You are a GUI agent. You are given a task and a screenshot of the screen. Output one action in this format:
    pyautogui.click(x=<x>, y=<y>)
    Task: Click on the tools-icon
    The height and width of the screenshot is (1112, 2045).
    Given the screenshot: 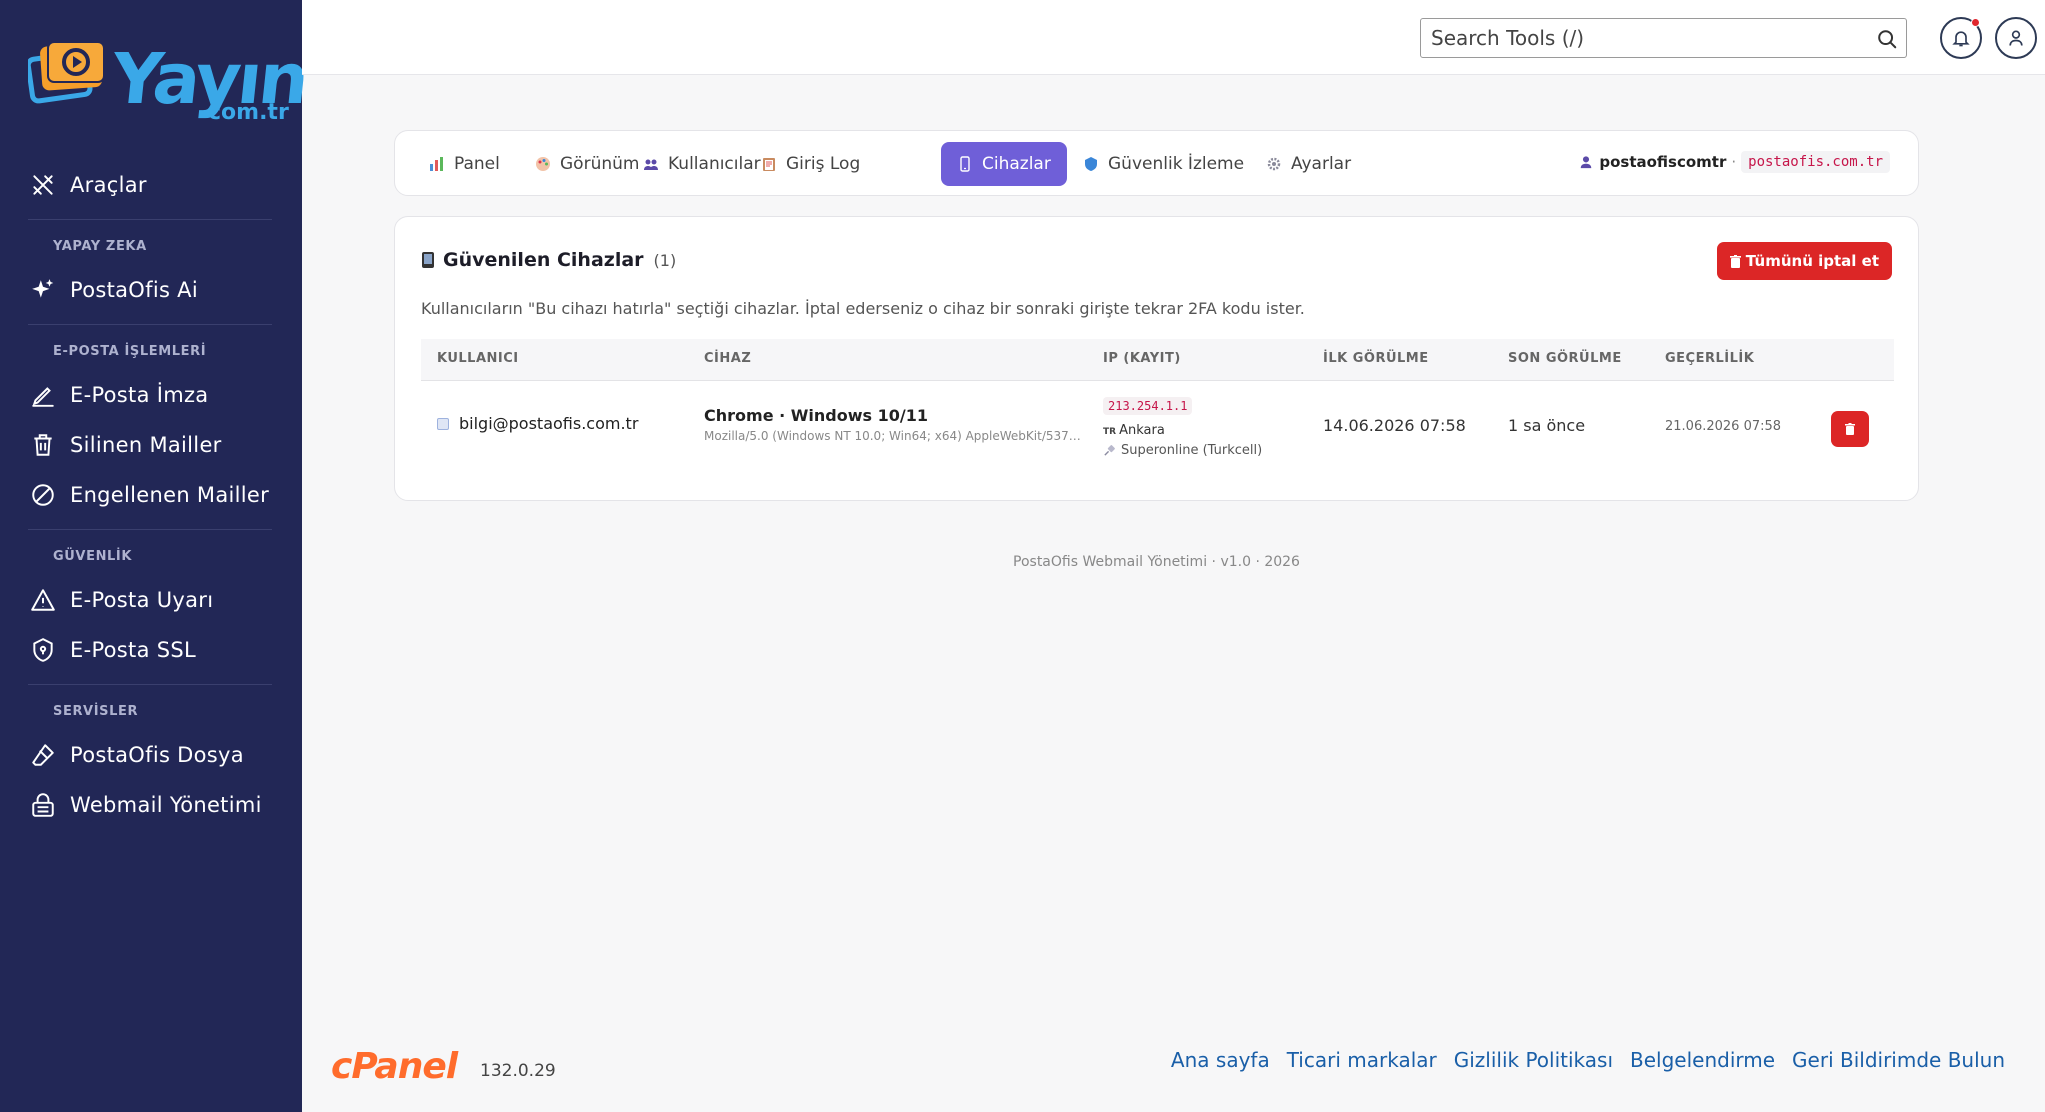 What is the action you would take?
    pyautogui.click(x=43, y=185)
    